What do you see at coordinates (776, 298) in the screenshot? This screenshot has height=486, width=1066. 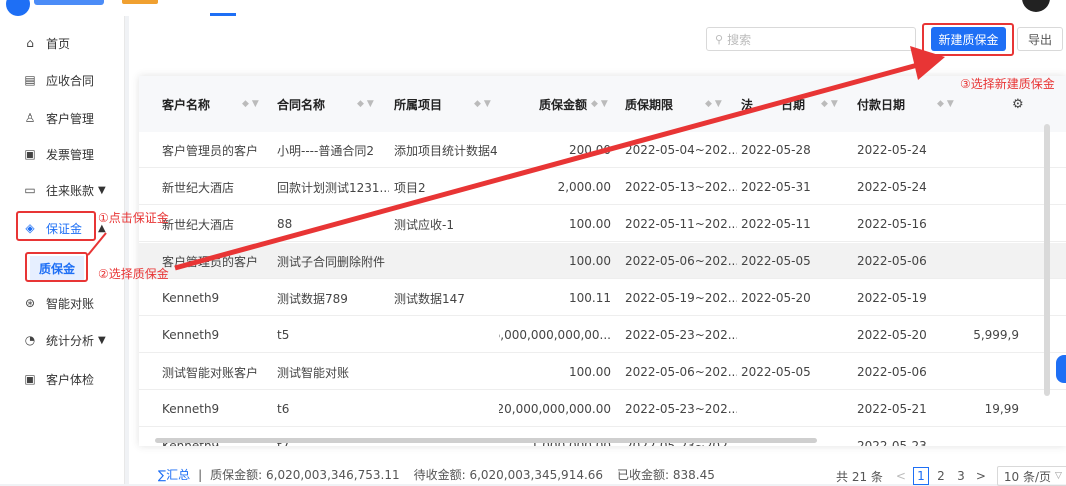 I see `table-cell-deadline: 2022-05-20` at bounding box center [776, 298].